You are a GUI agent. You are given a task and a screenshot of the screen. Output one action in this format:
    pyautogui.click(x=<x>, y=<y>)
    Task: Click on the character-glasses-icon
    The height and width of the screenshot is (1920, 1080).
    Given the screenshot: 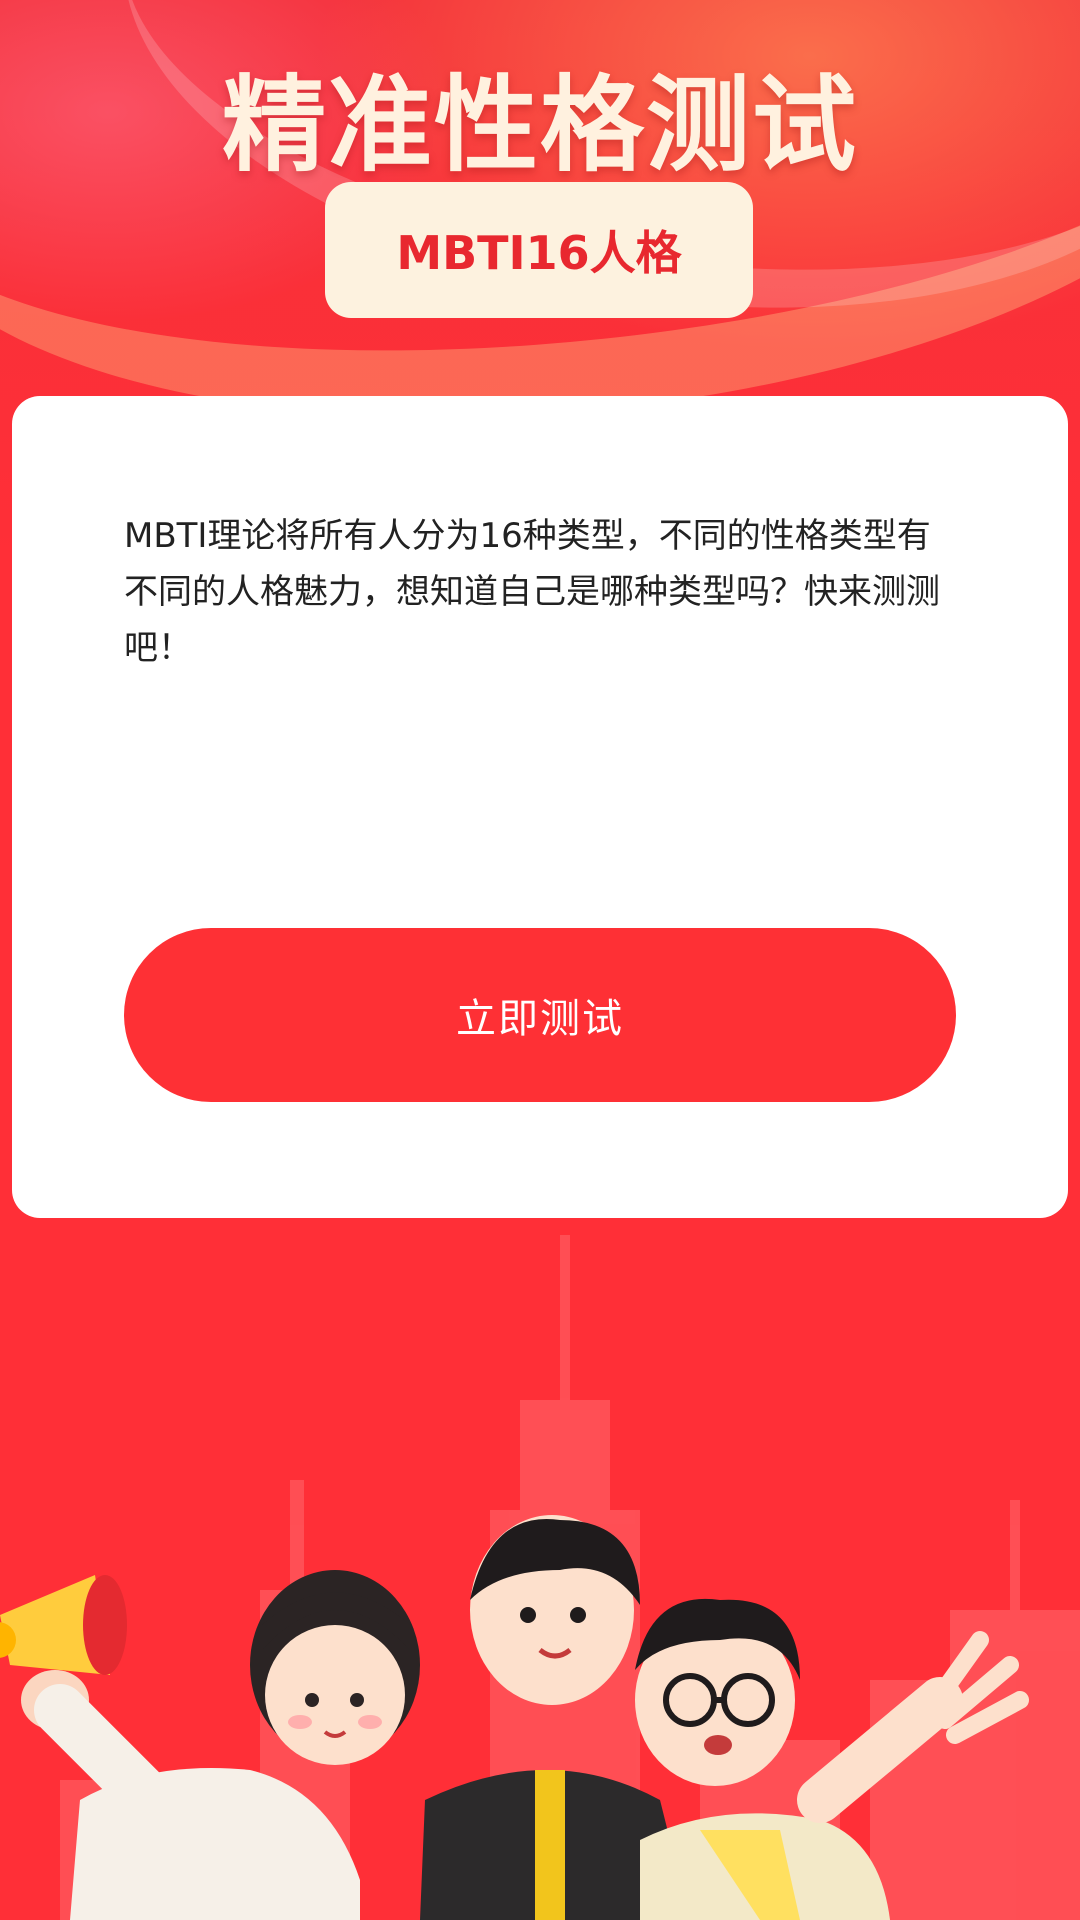 What is the action you would take?
    pyautogui.click(x=832, y=1759)
    